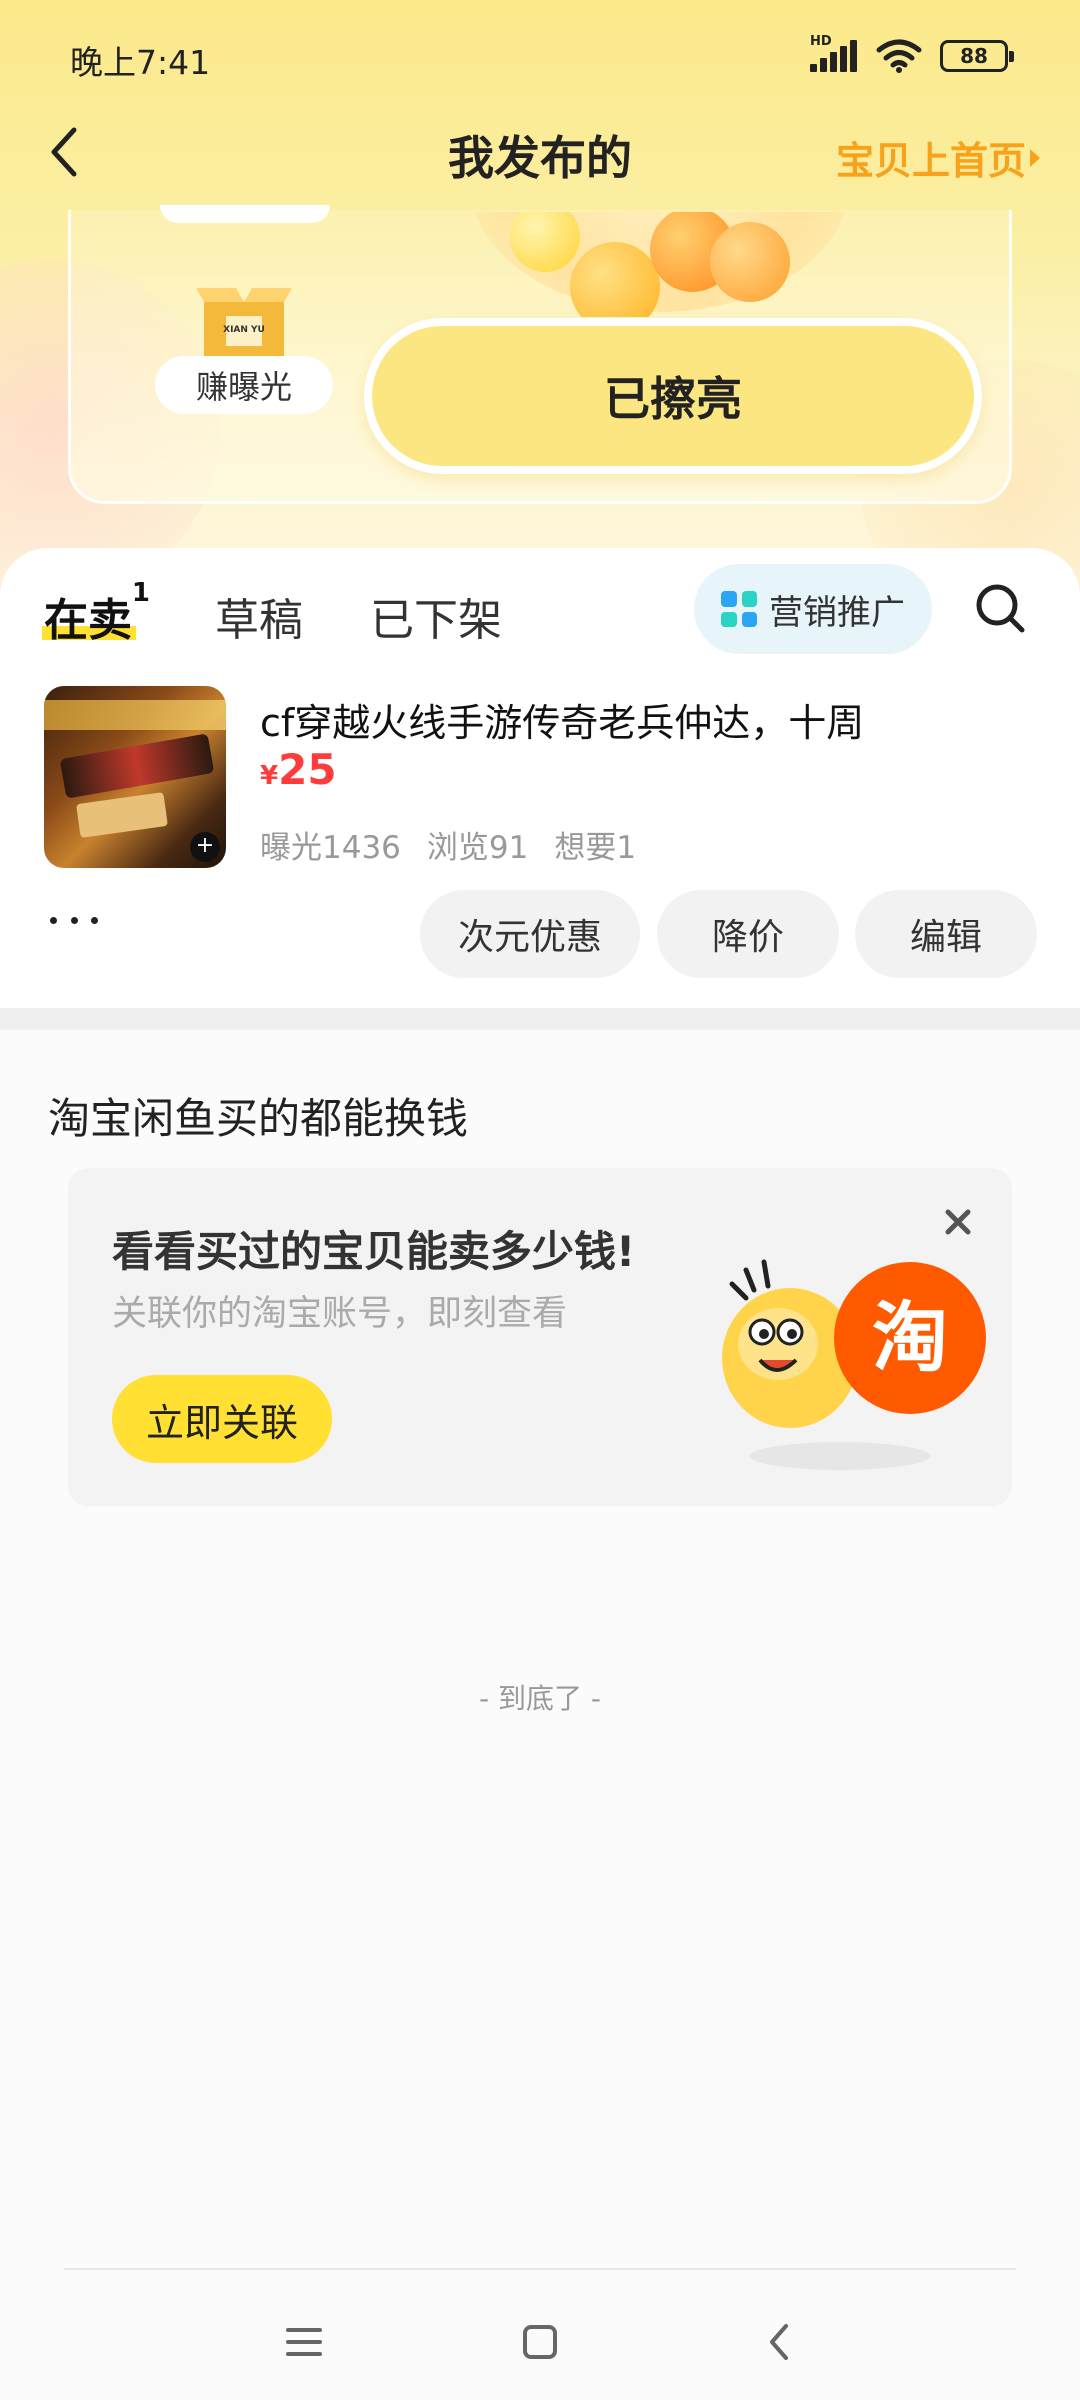 Image resolution: width=1080 pixels, height=2400 pixels. What do you see at coordinates (222, 1419) in the screenshot?
I see `link-taobao-button: 立即关联` at bounding box center [222, 1419].